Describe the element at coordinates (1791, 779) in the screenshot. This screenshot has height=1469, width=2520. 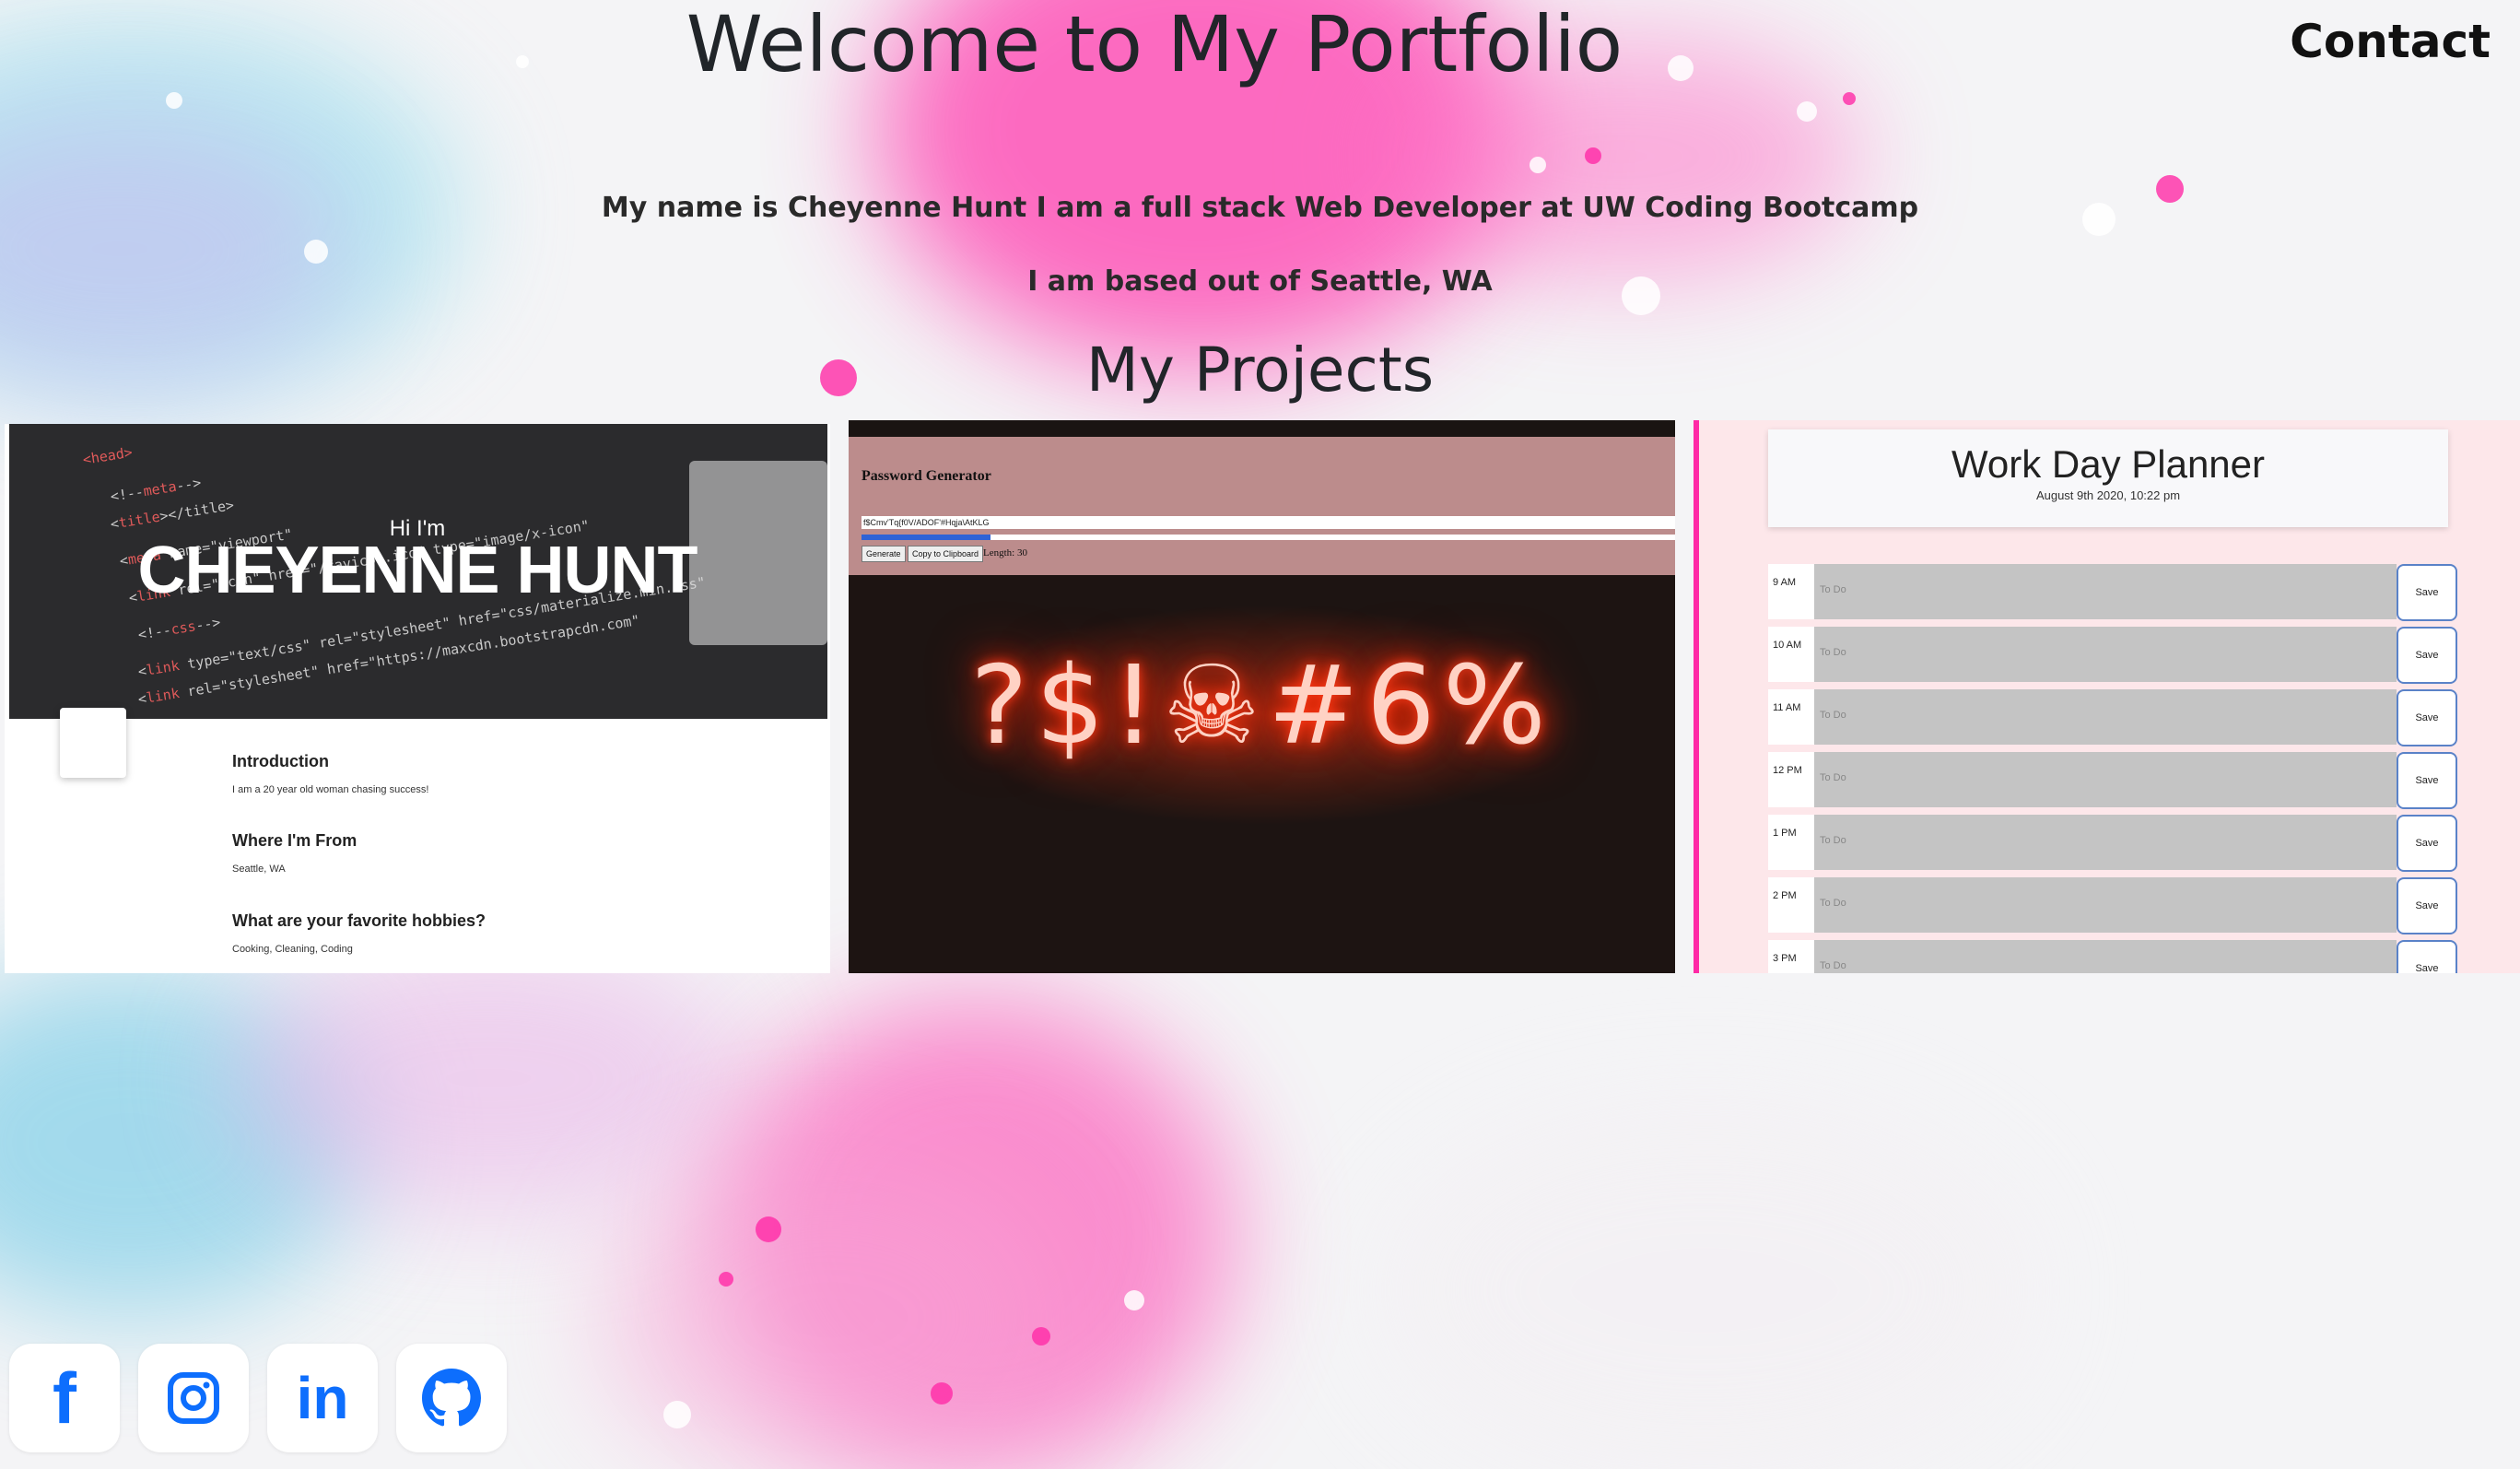
I see `hour-label: 12 PM` at that location.